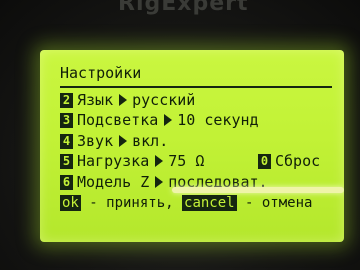 The width and height of the screenshot is (360, 270). Describe the element at coordinates (218, 120) in the screenshot. I see `item-value: 10 секунд` at that location.